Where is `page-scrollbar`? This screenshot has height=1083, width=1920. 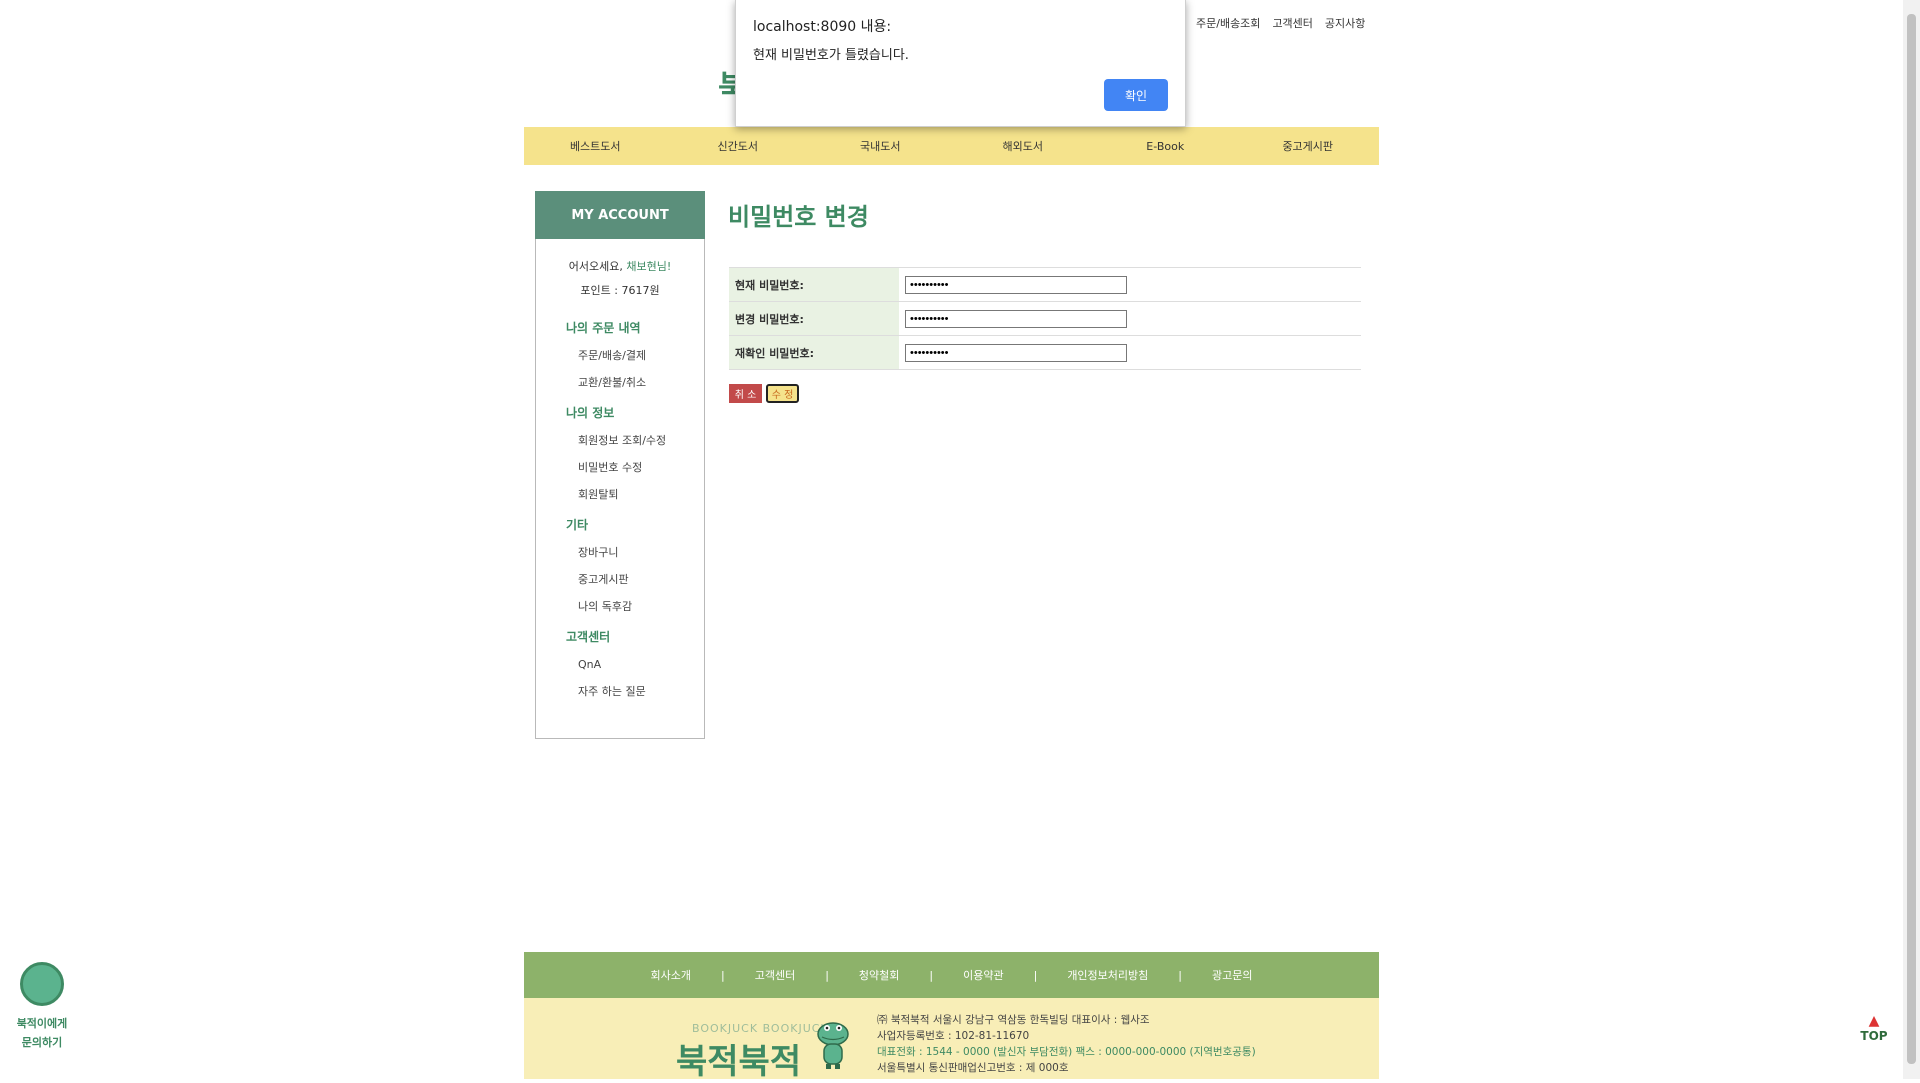
page-scrollbar is located at coordinates (1911, 539).